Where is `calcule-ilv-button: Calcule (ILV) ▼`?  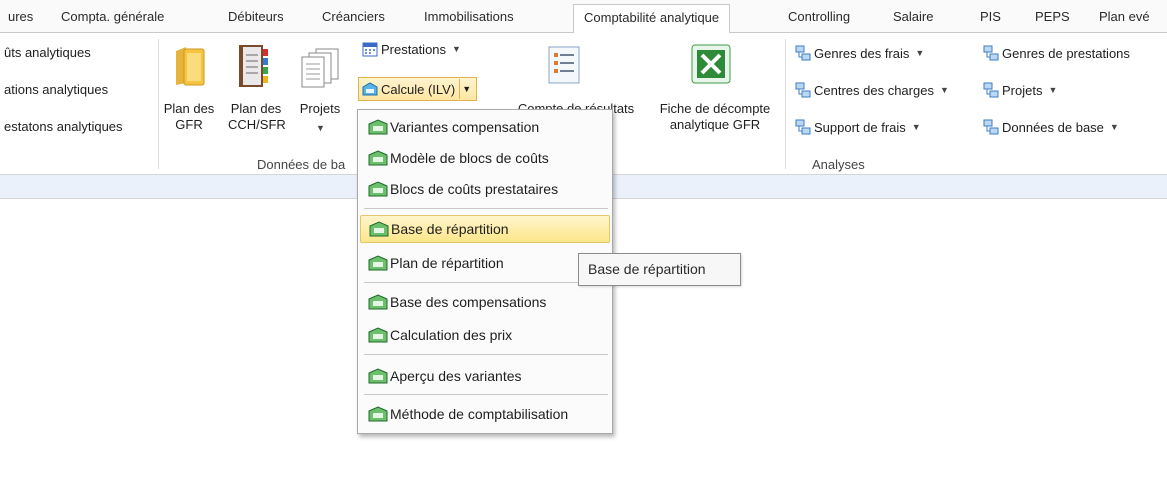
calcule-ilv-button: Calcule (ILV) ▼ is located at coordinates (418, 89).